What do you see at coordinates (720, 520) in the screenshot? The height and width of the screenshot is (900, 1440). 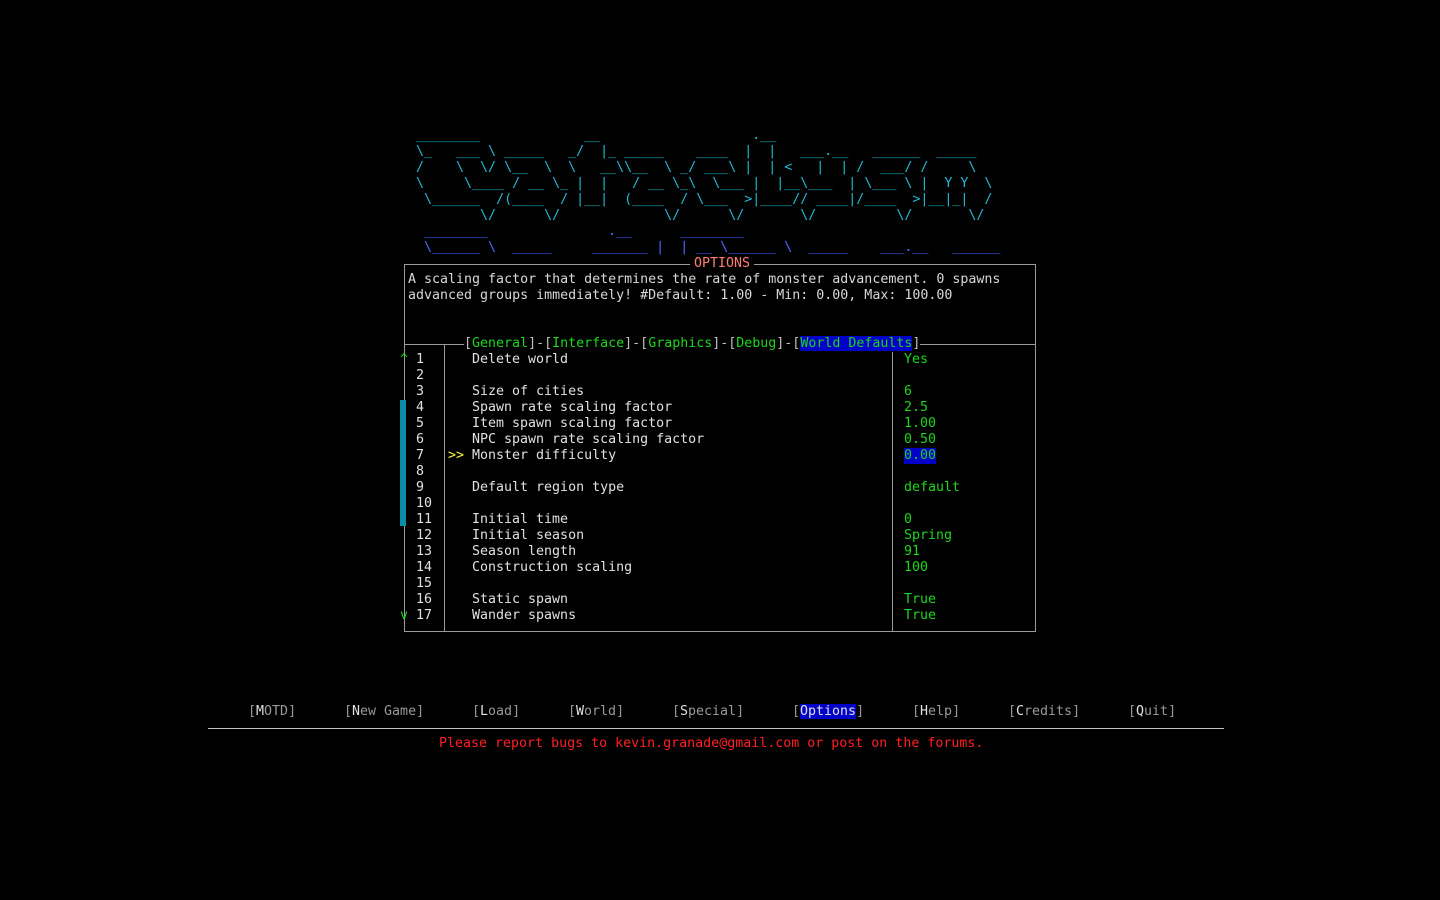 I see `option-row: 11 Initial time 0` at bounding box center [720, 520].